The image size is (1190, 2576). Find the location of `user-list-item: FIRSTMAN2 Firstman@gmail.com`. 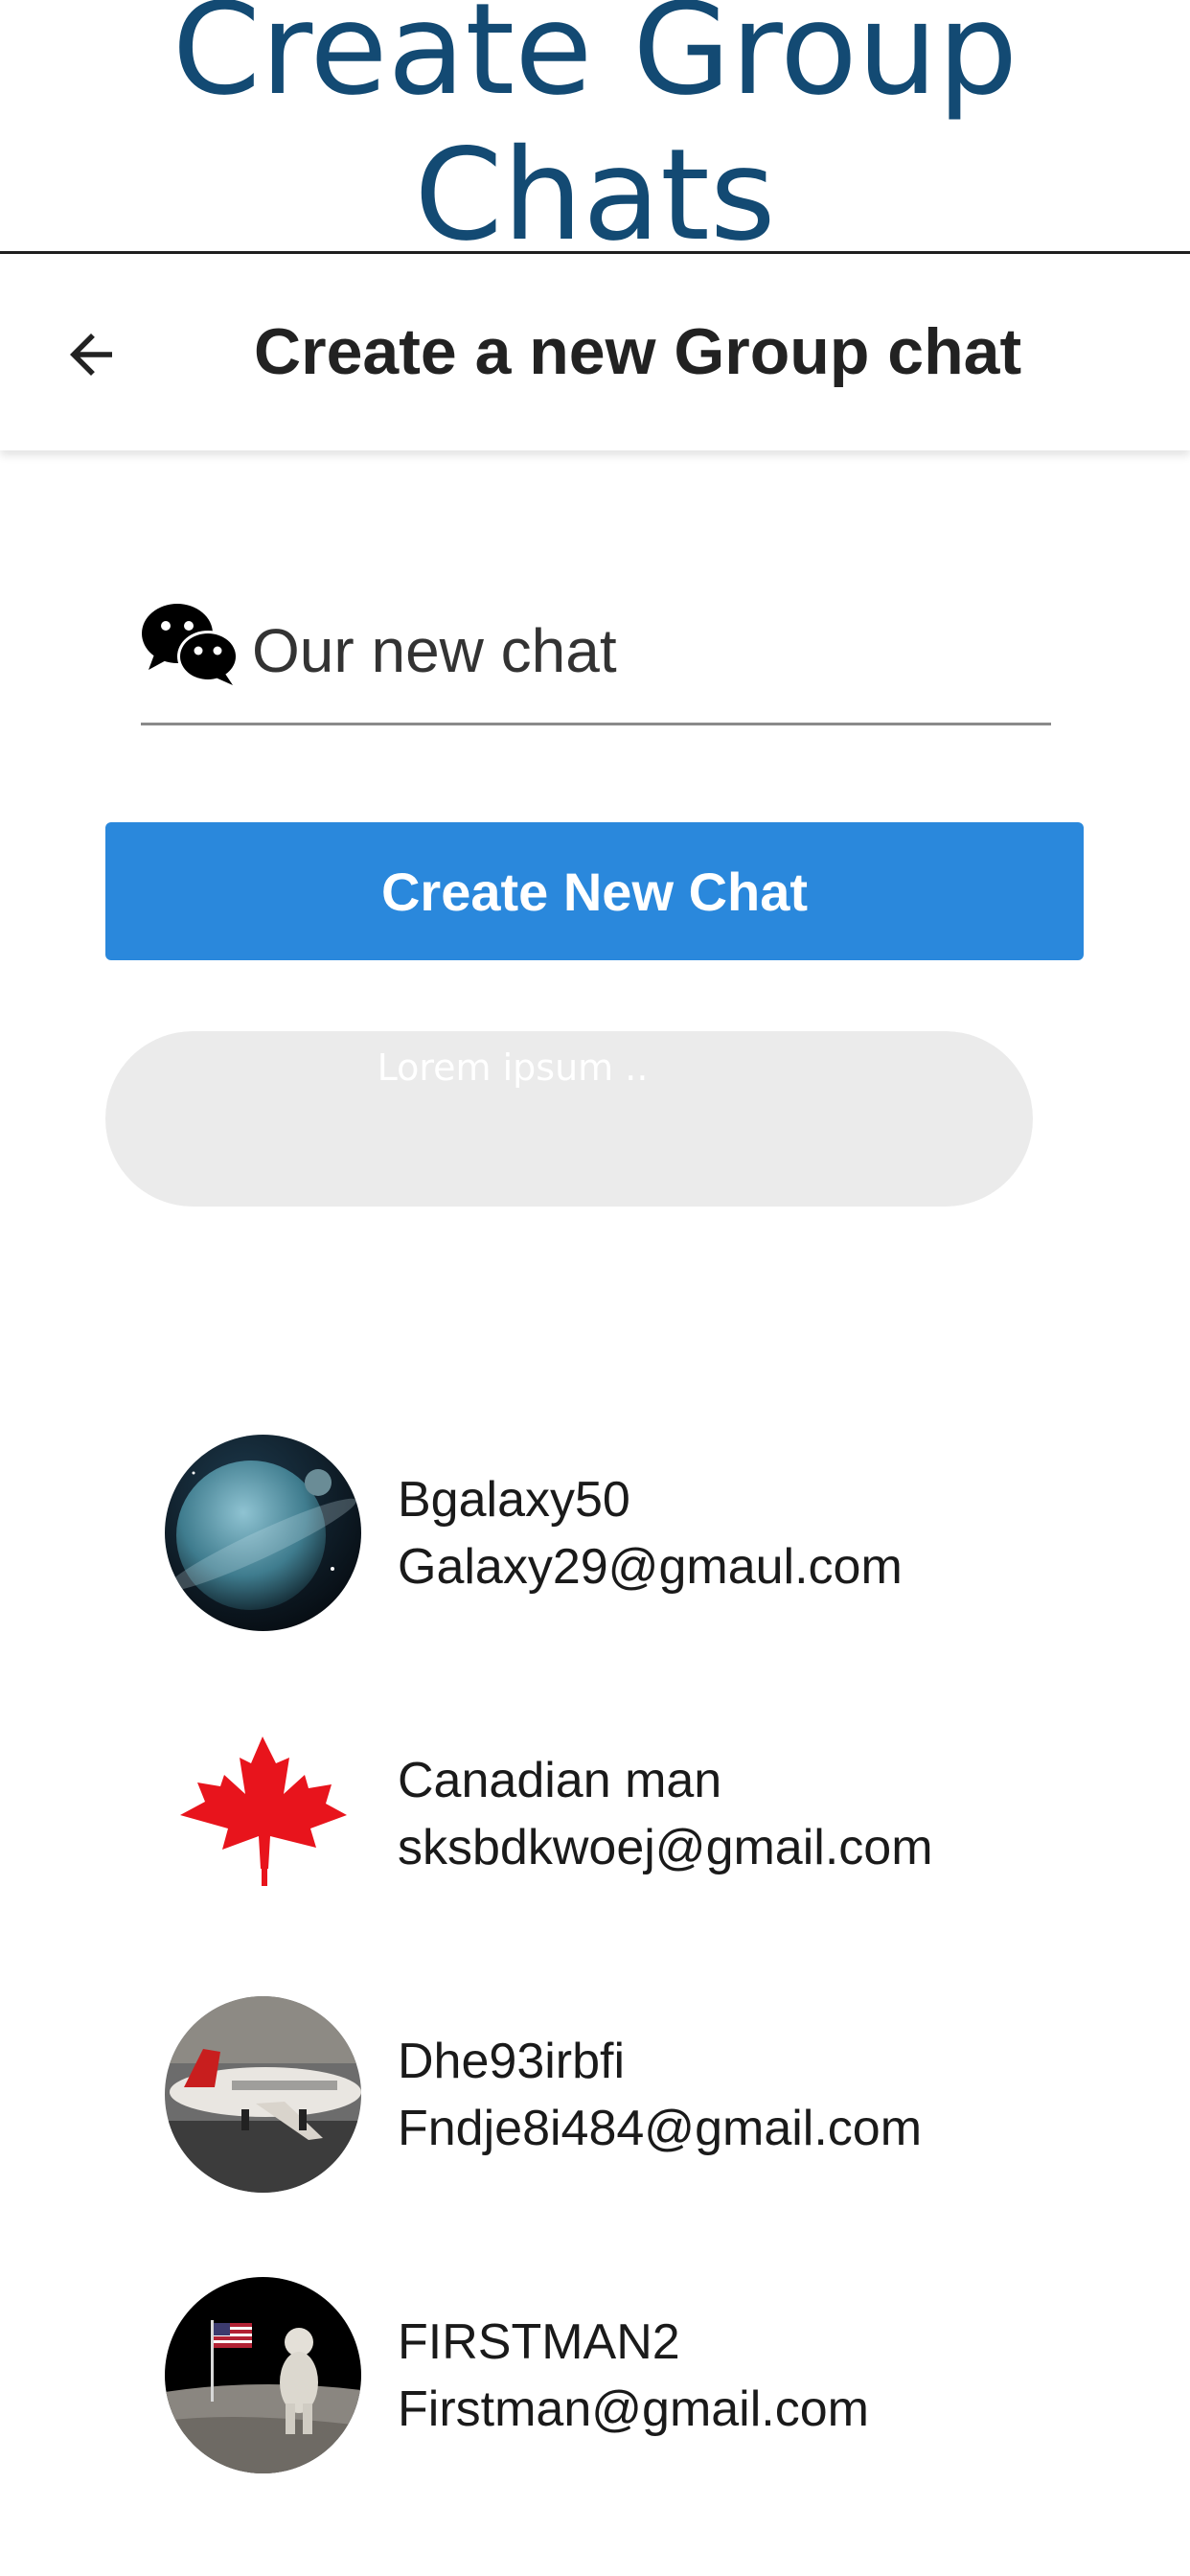

user-list-item: FIRSTMAN2 Firstman@gmail.com is located at coordinates (596, 2375).